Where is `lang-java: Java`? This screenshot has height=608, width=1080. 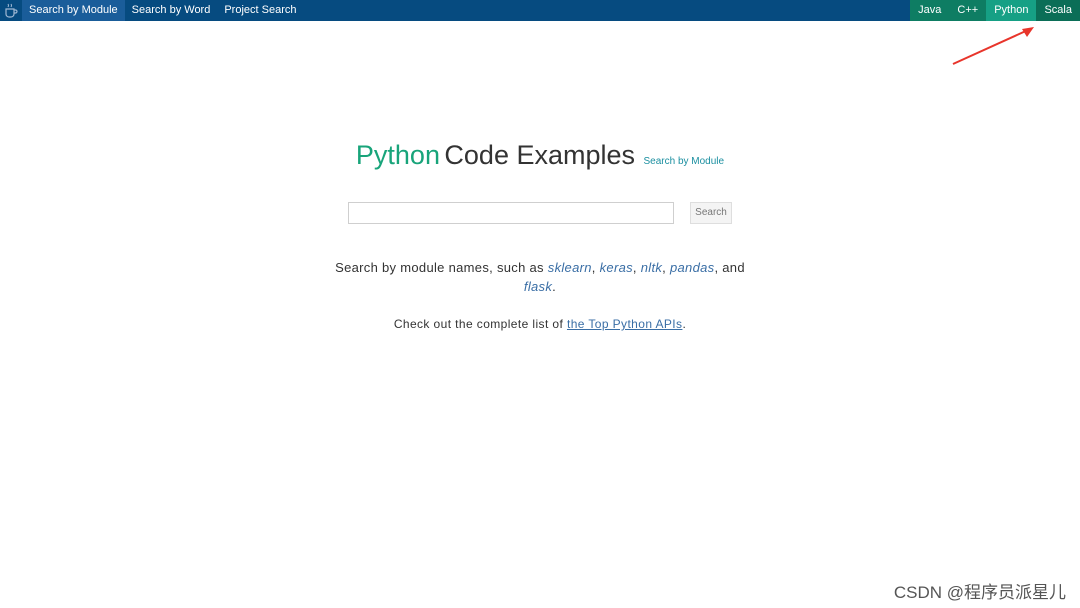
lang-java: Java is located at coordinates (930, 10).